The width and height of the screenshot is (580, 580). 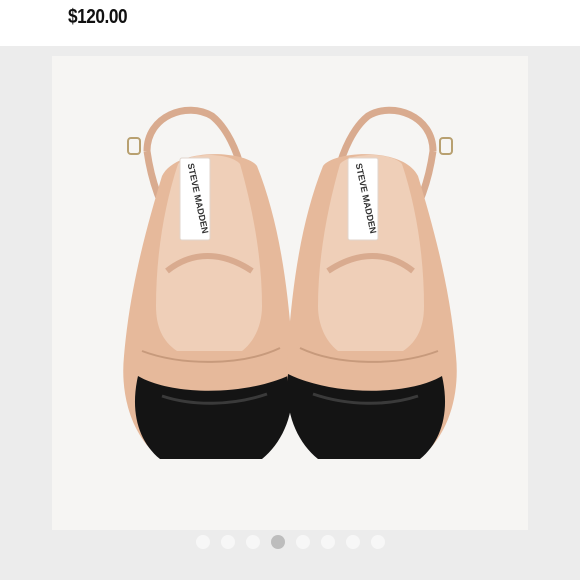 What do you see at coordinates (277, 542) in the screenshot?
I see `carousel-dot-active` at bounding box center [277, 542].